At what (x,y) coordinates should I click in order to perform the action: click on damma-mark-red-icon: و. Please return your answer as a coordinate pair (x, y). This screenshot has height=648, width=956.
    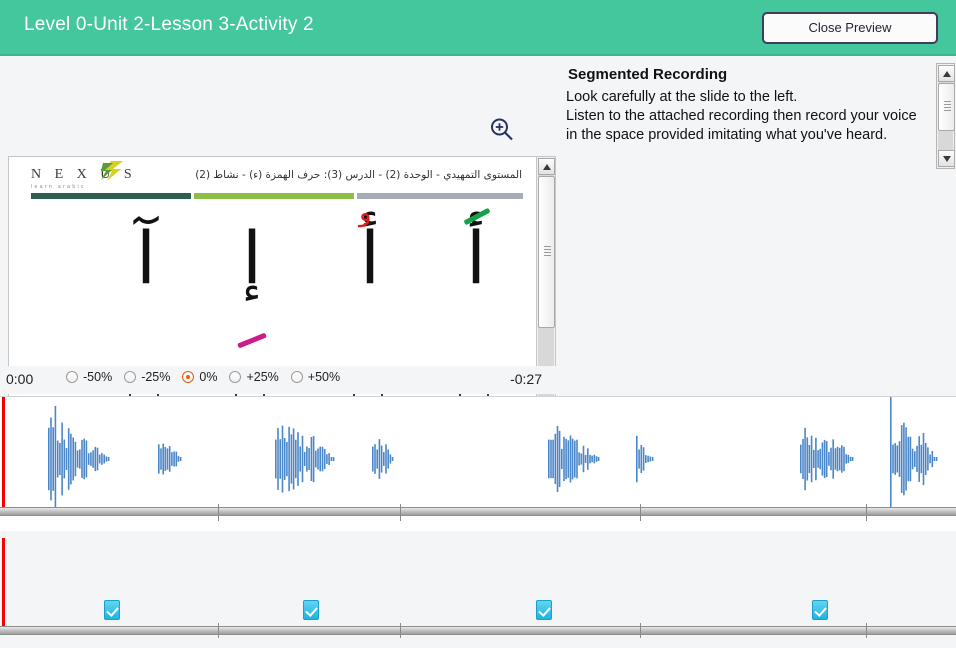
    Looking at the image, I should click on (365, 213).